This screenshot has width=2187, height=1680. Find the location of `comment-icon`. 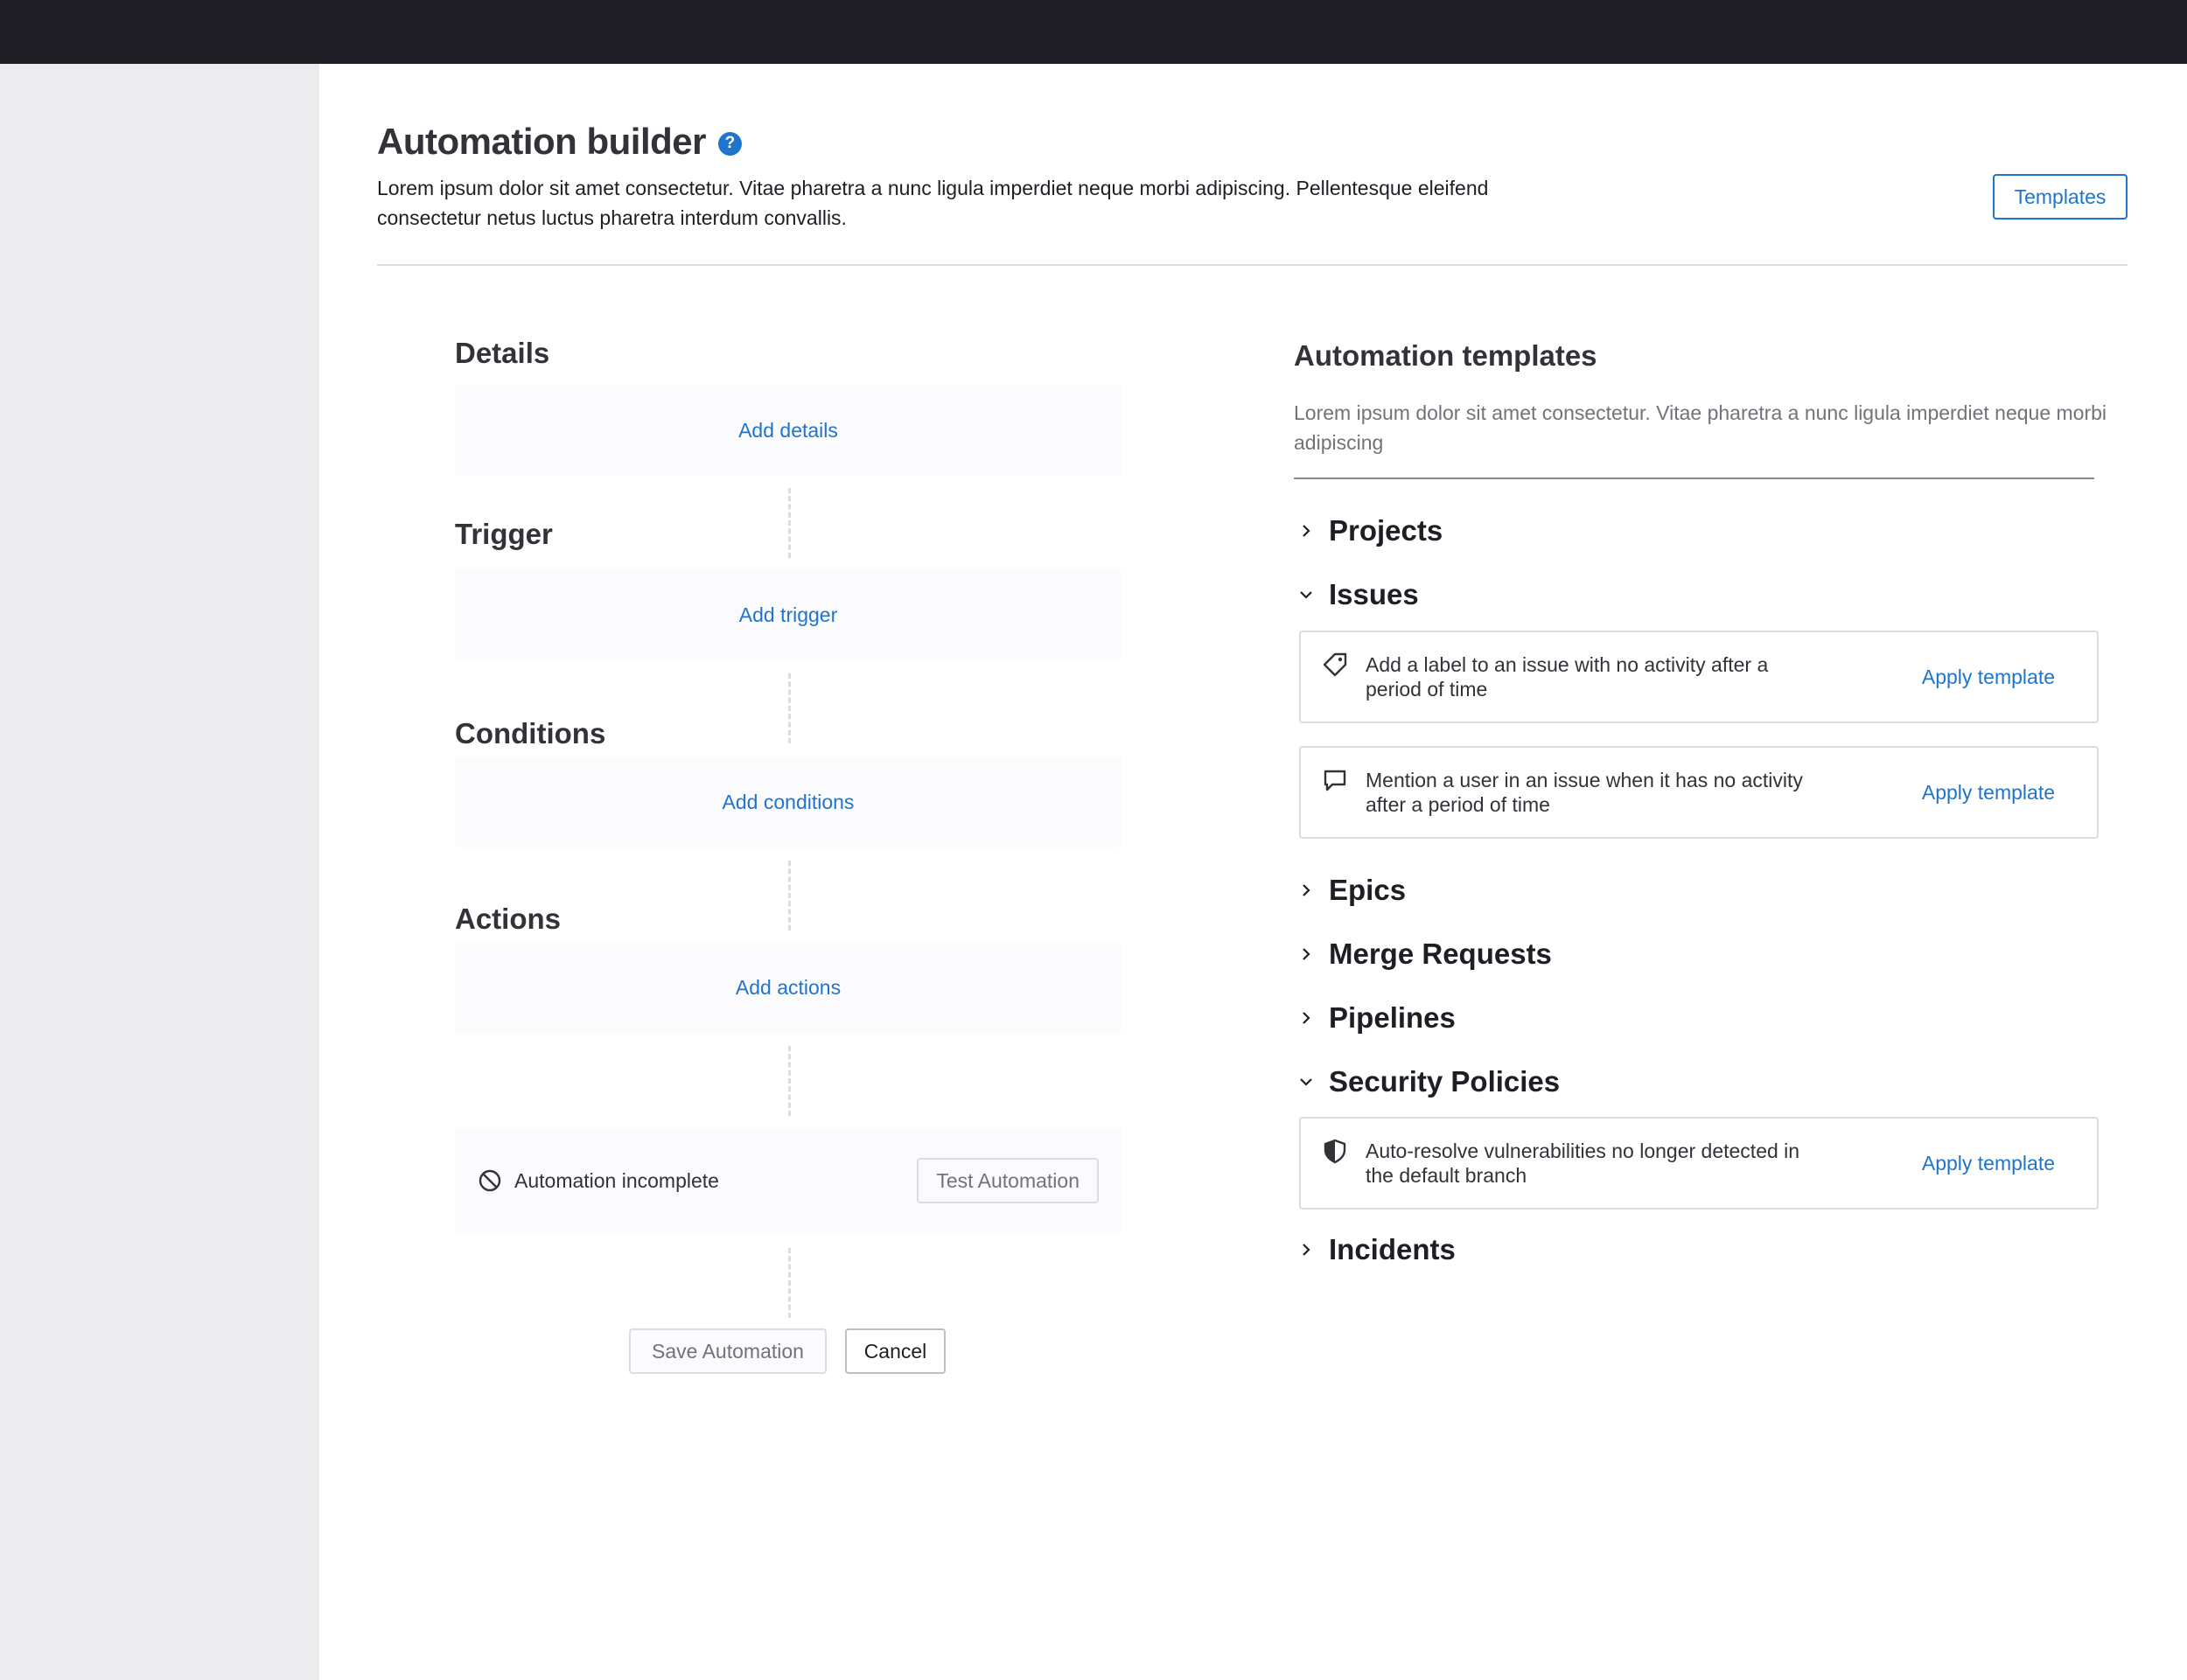

comment-icon is located at coordinates (1335, 780).